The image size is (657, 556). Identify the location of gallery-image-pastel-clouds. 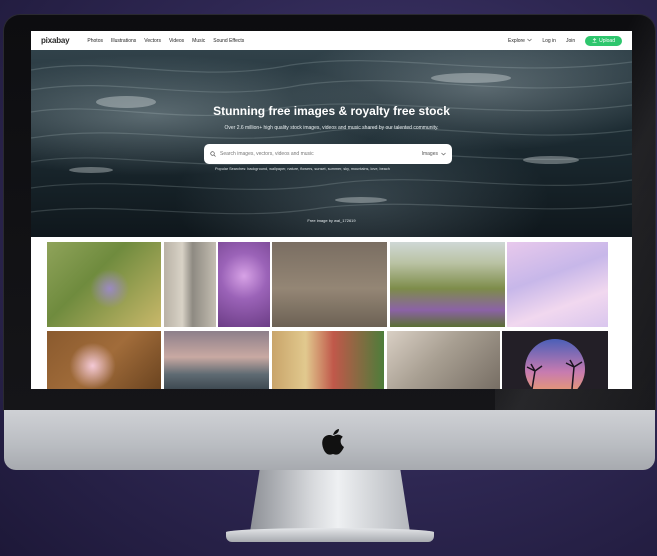
(557, 284).